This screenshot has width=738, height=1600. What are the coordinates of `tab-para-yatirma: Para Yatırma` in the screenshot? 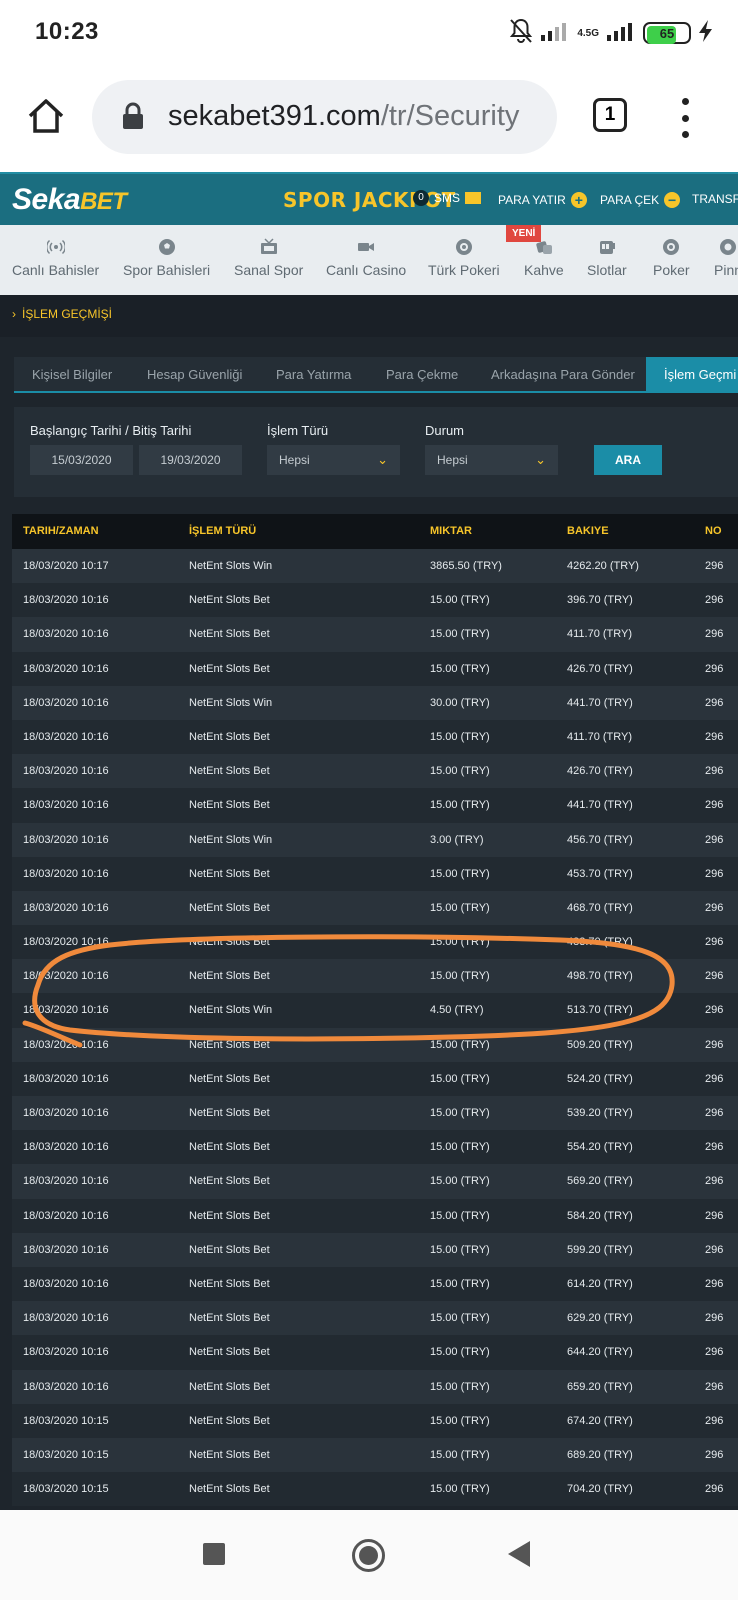 It's located at (313, 375).